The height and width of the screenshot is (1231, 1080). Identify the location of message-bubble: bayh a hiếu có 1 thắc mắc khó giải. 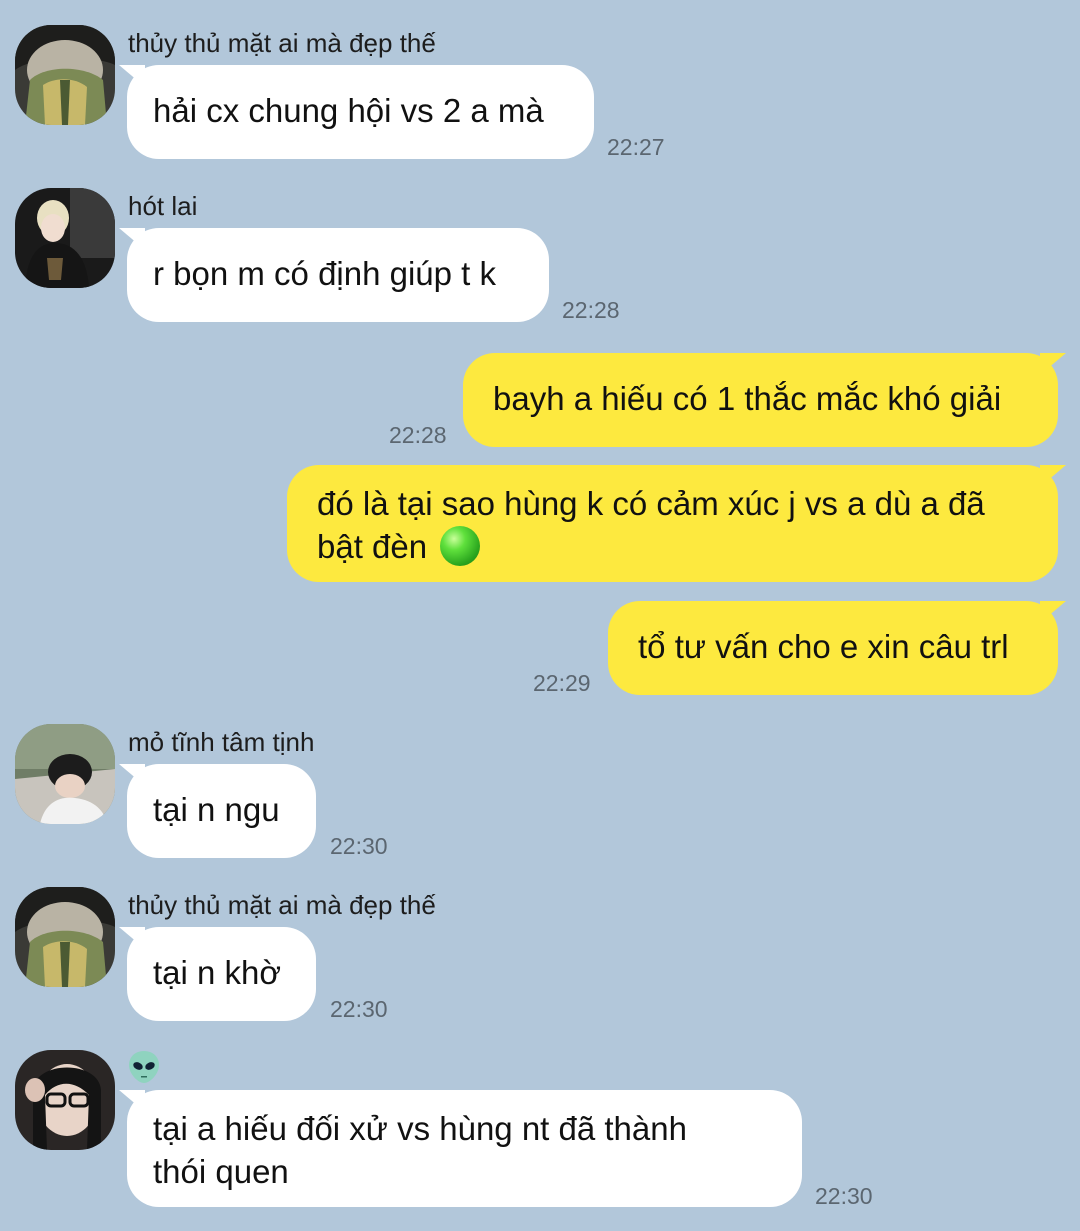
(760, 400).